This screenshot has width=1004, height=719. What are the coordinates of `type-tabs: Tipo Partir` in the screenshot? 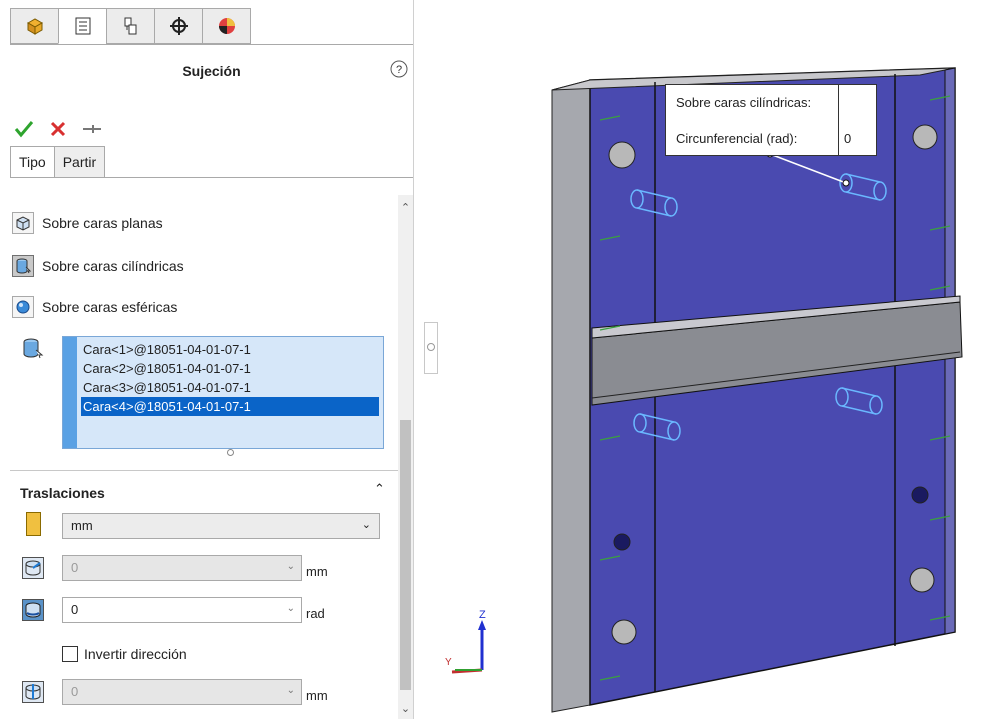 It's located at (58, 162).